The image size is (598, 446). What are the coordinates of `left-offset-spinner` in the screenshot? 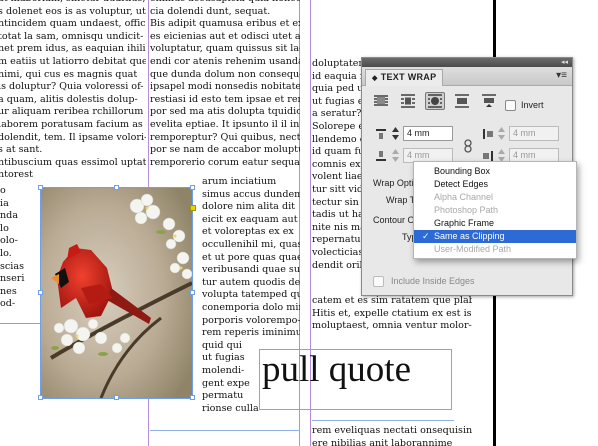 It's located at (501, 133).